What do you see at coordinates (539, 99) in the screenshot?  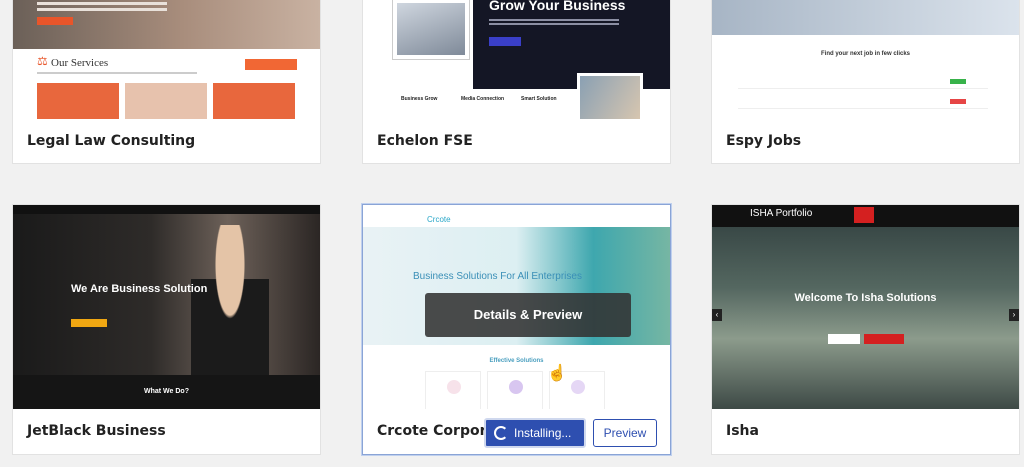 I see `feature-label: Smart Solution` at bounding box center [539, 99].